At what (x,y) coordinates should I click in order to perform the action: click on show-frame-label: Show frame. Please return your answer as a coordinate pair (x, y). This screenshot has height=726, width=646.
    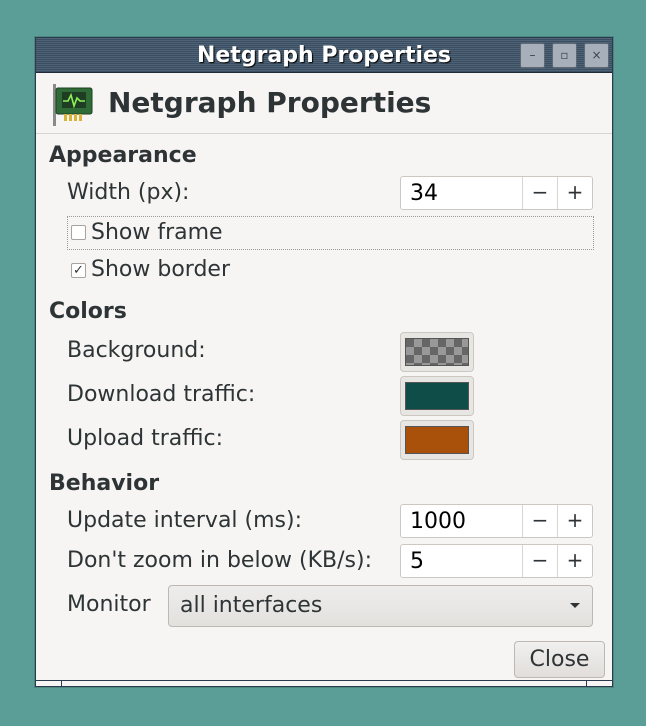
    Looking at the image, I should click on (157, 232).